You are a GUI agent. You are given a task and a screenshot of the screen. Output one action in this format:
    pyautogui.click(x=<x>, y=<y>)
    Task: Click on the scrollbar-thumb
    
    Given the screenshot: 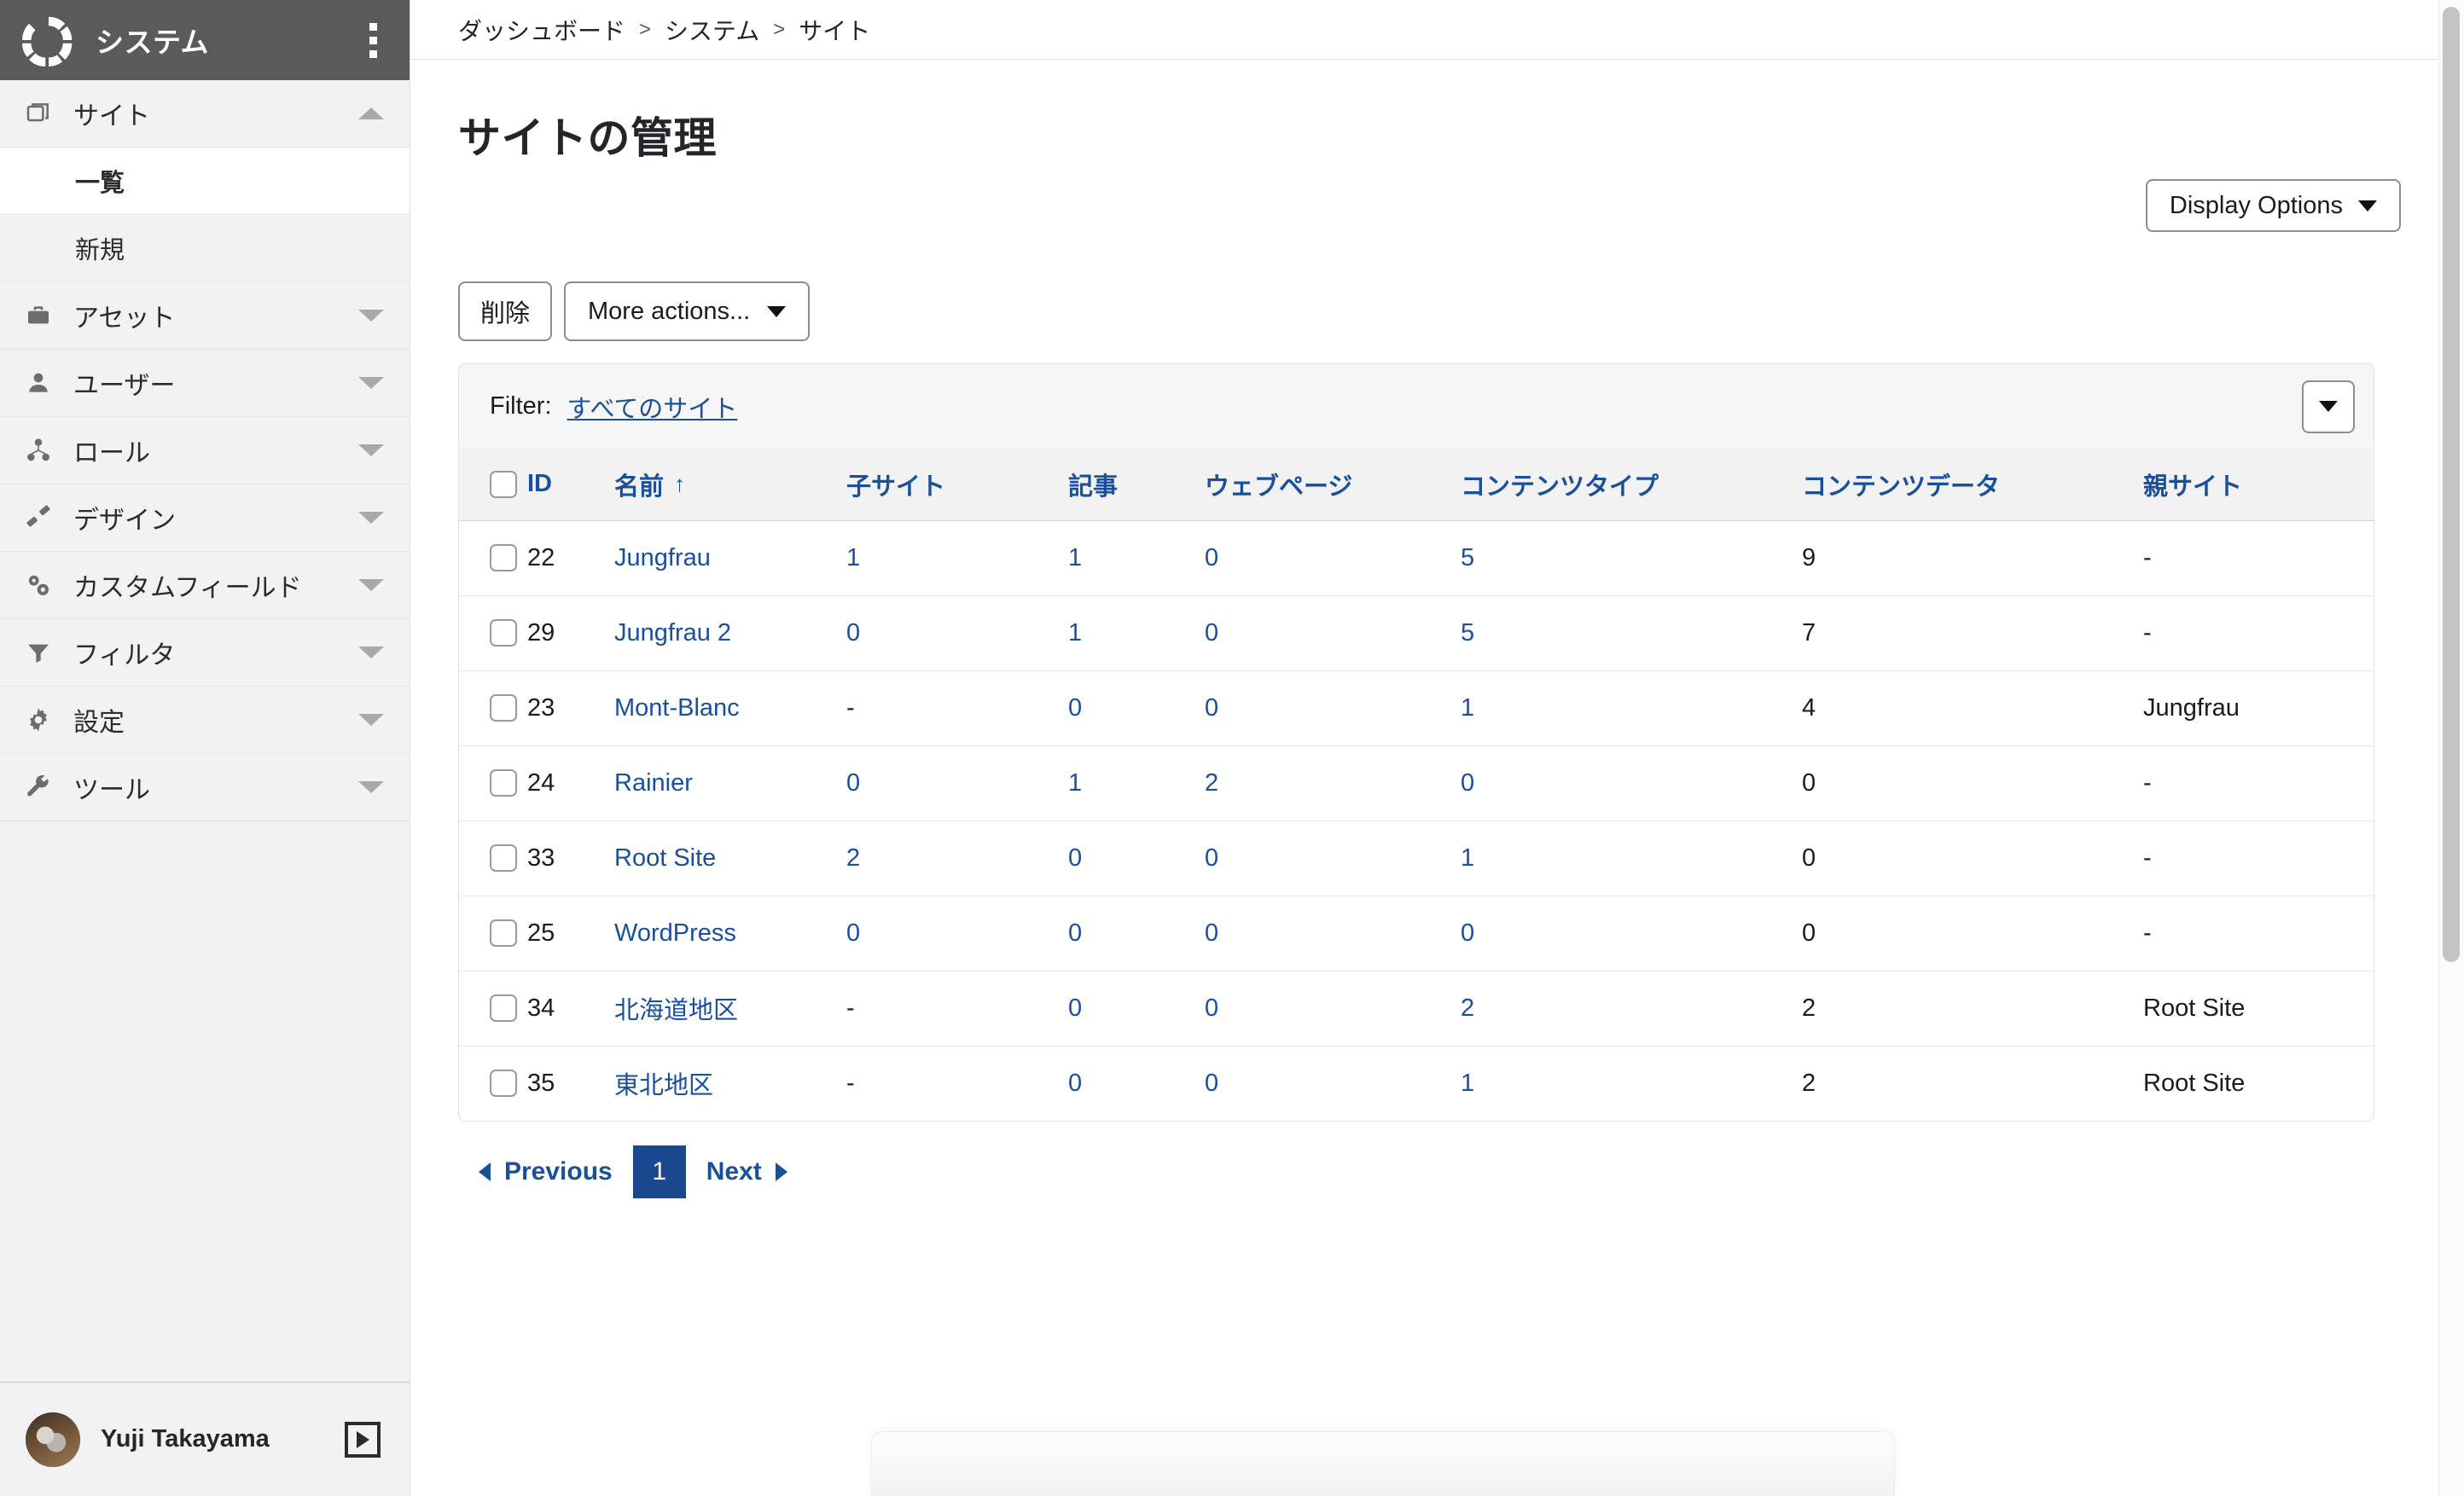 What is the action you would take?
    pyautogui.click(x=2451, y=484)
    